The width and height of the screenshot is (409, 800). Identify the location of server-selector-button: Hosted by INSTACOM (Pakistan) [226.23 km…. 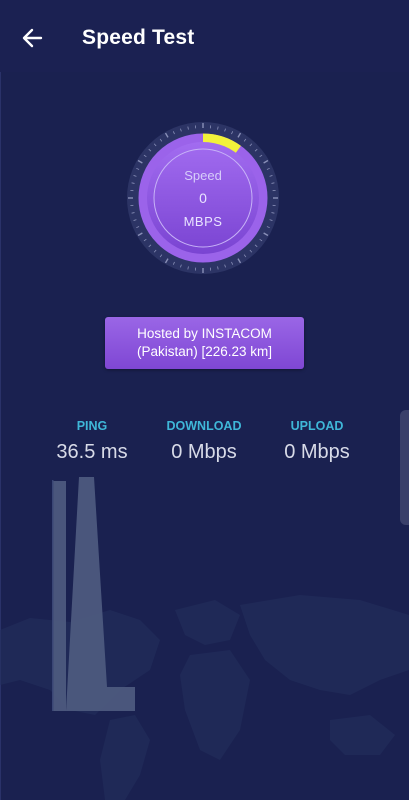
(204, 343).